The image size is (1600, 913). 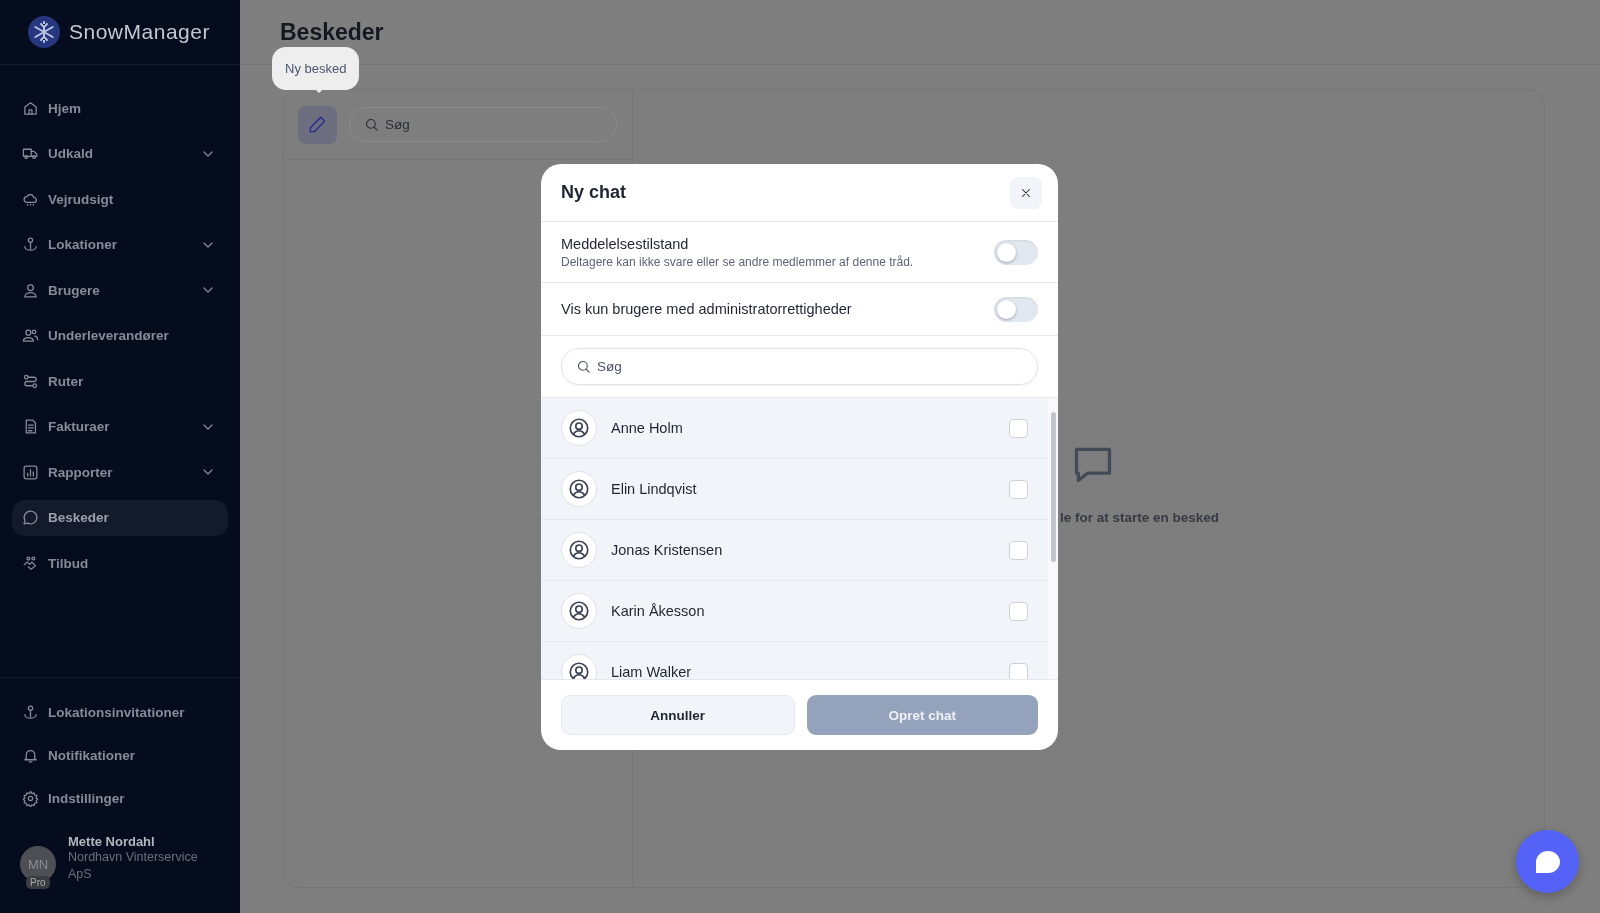 I want to click on user-name: Liam Walker, so click(x=652, y=671).